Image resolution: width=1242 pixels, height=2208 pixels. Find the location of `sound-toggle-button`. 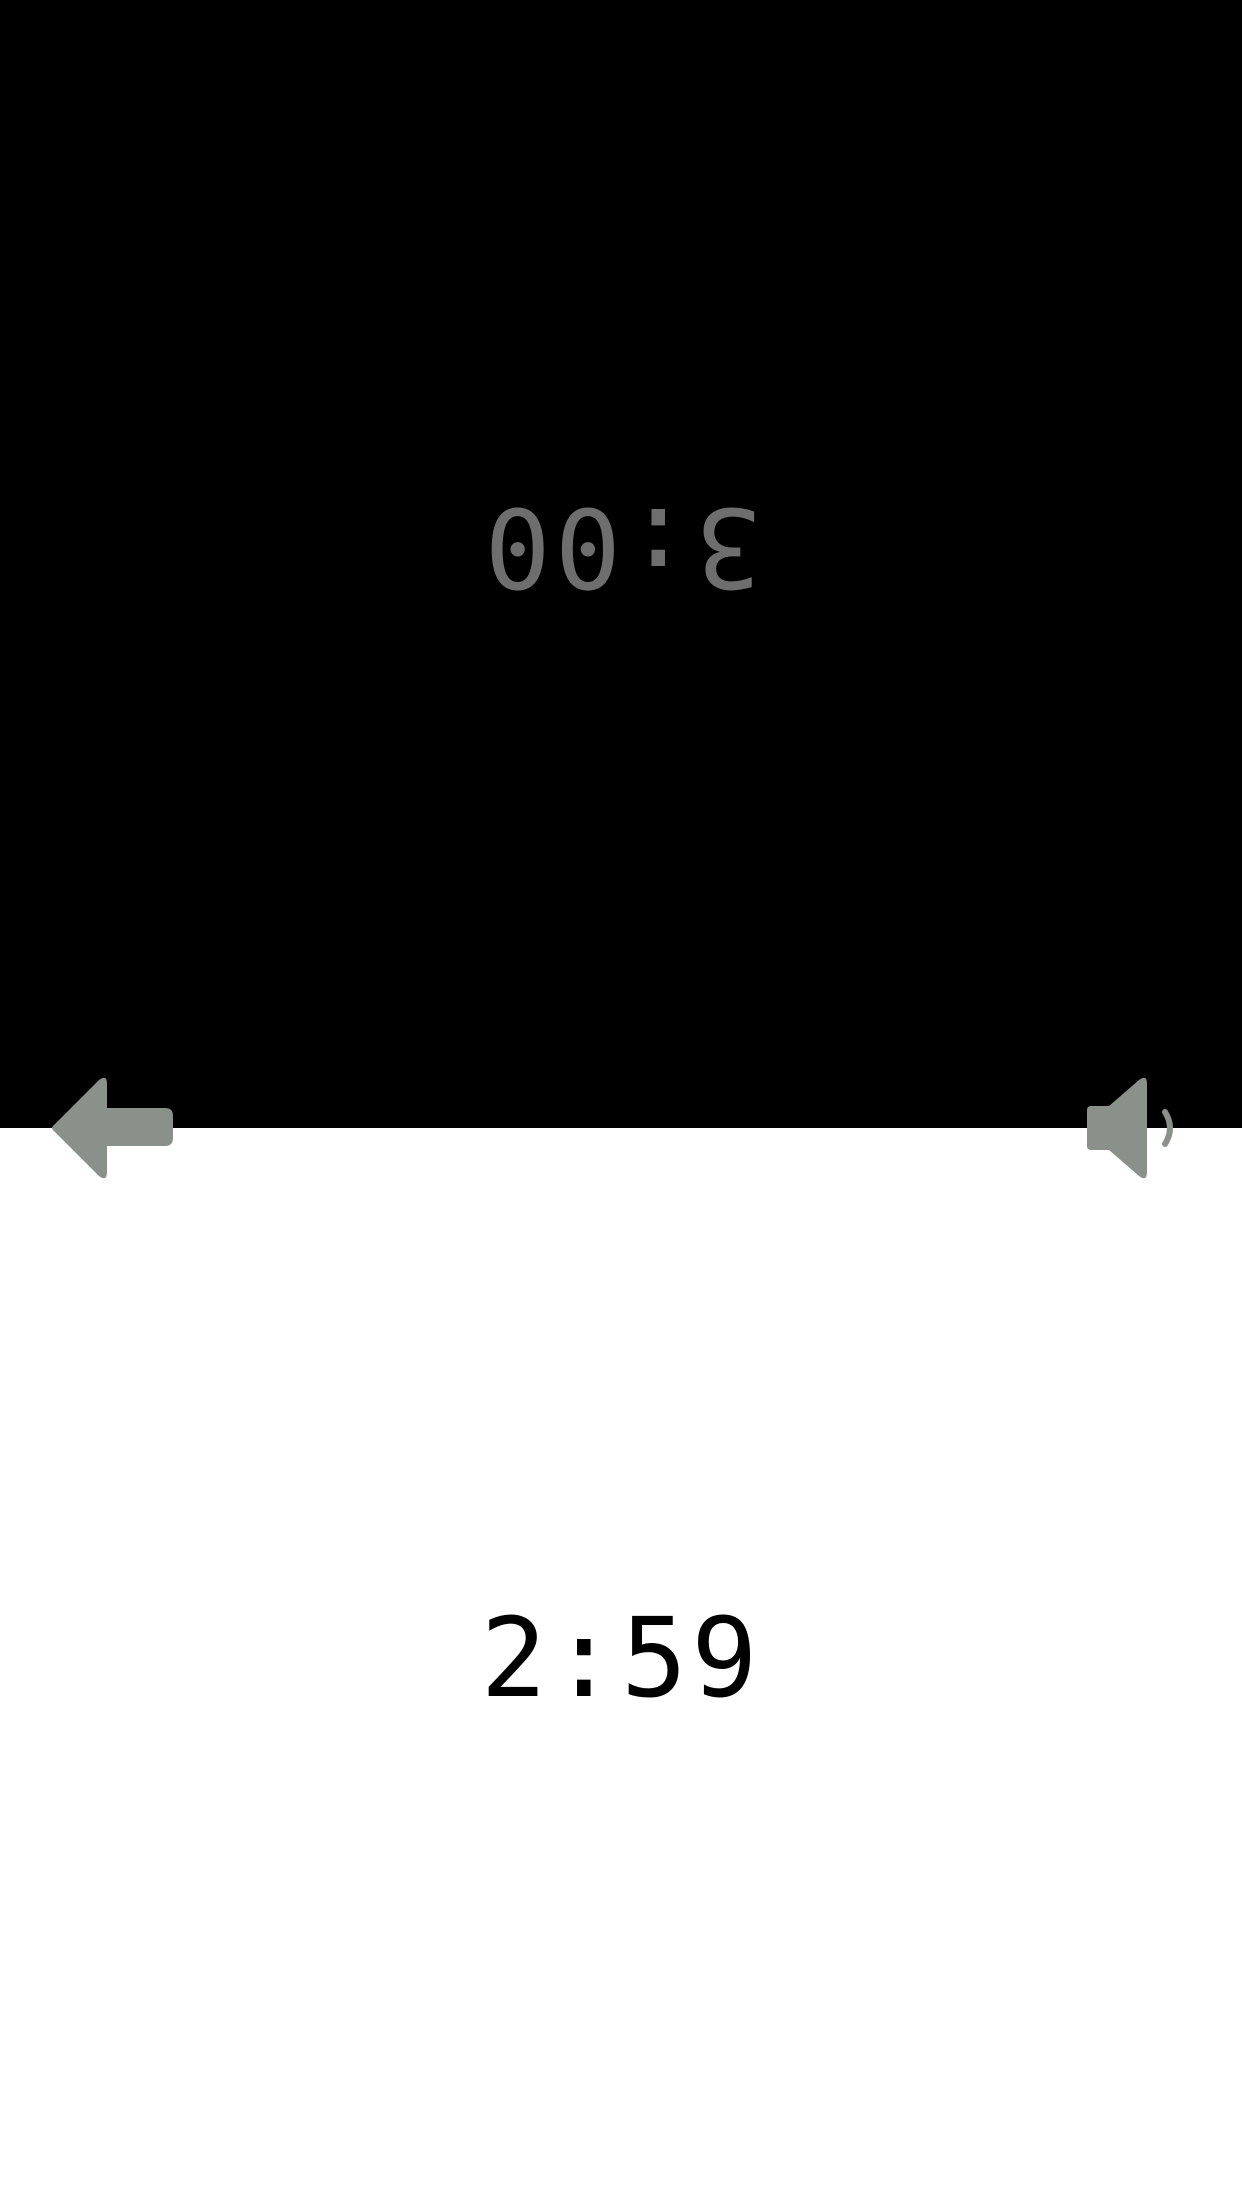

sound-toggle-button is located at coordinates (1132, 1128).